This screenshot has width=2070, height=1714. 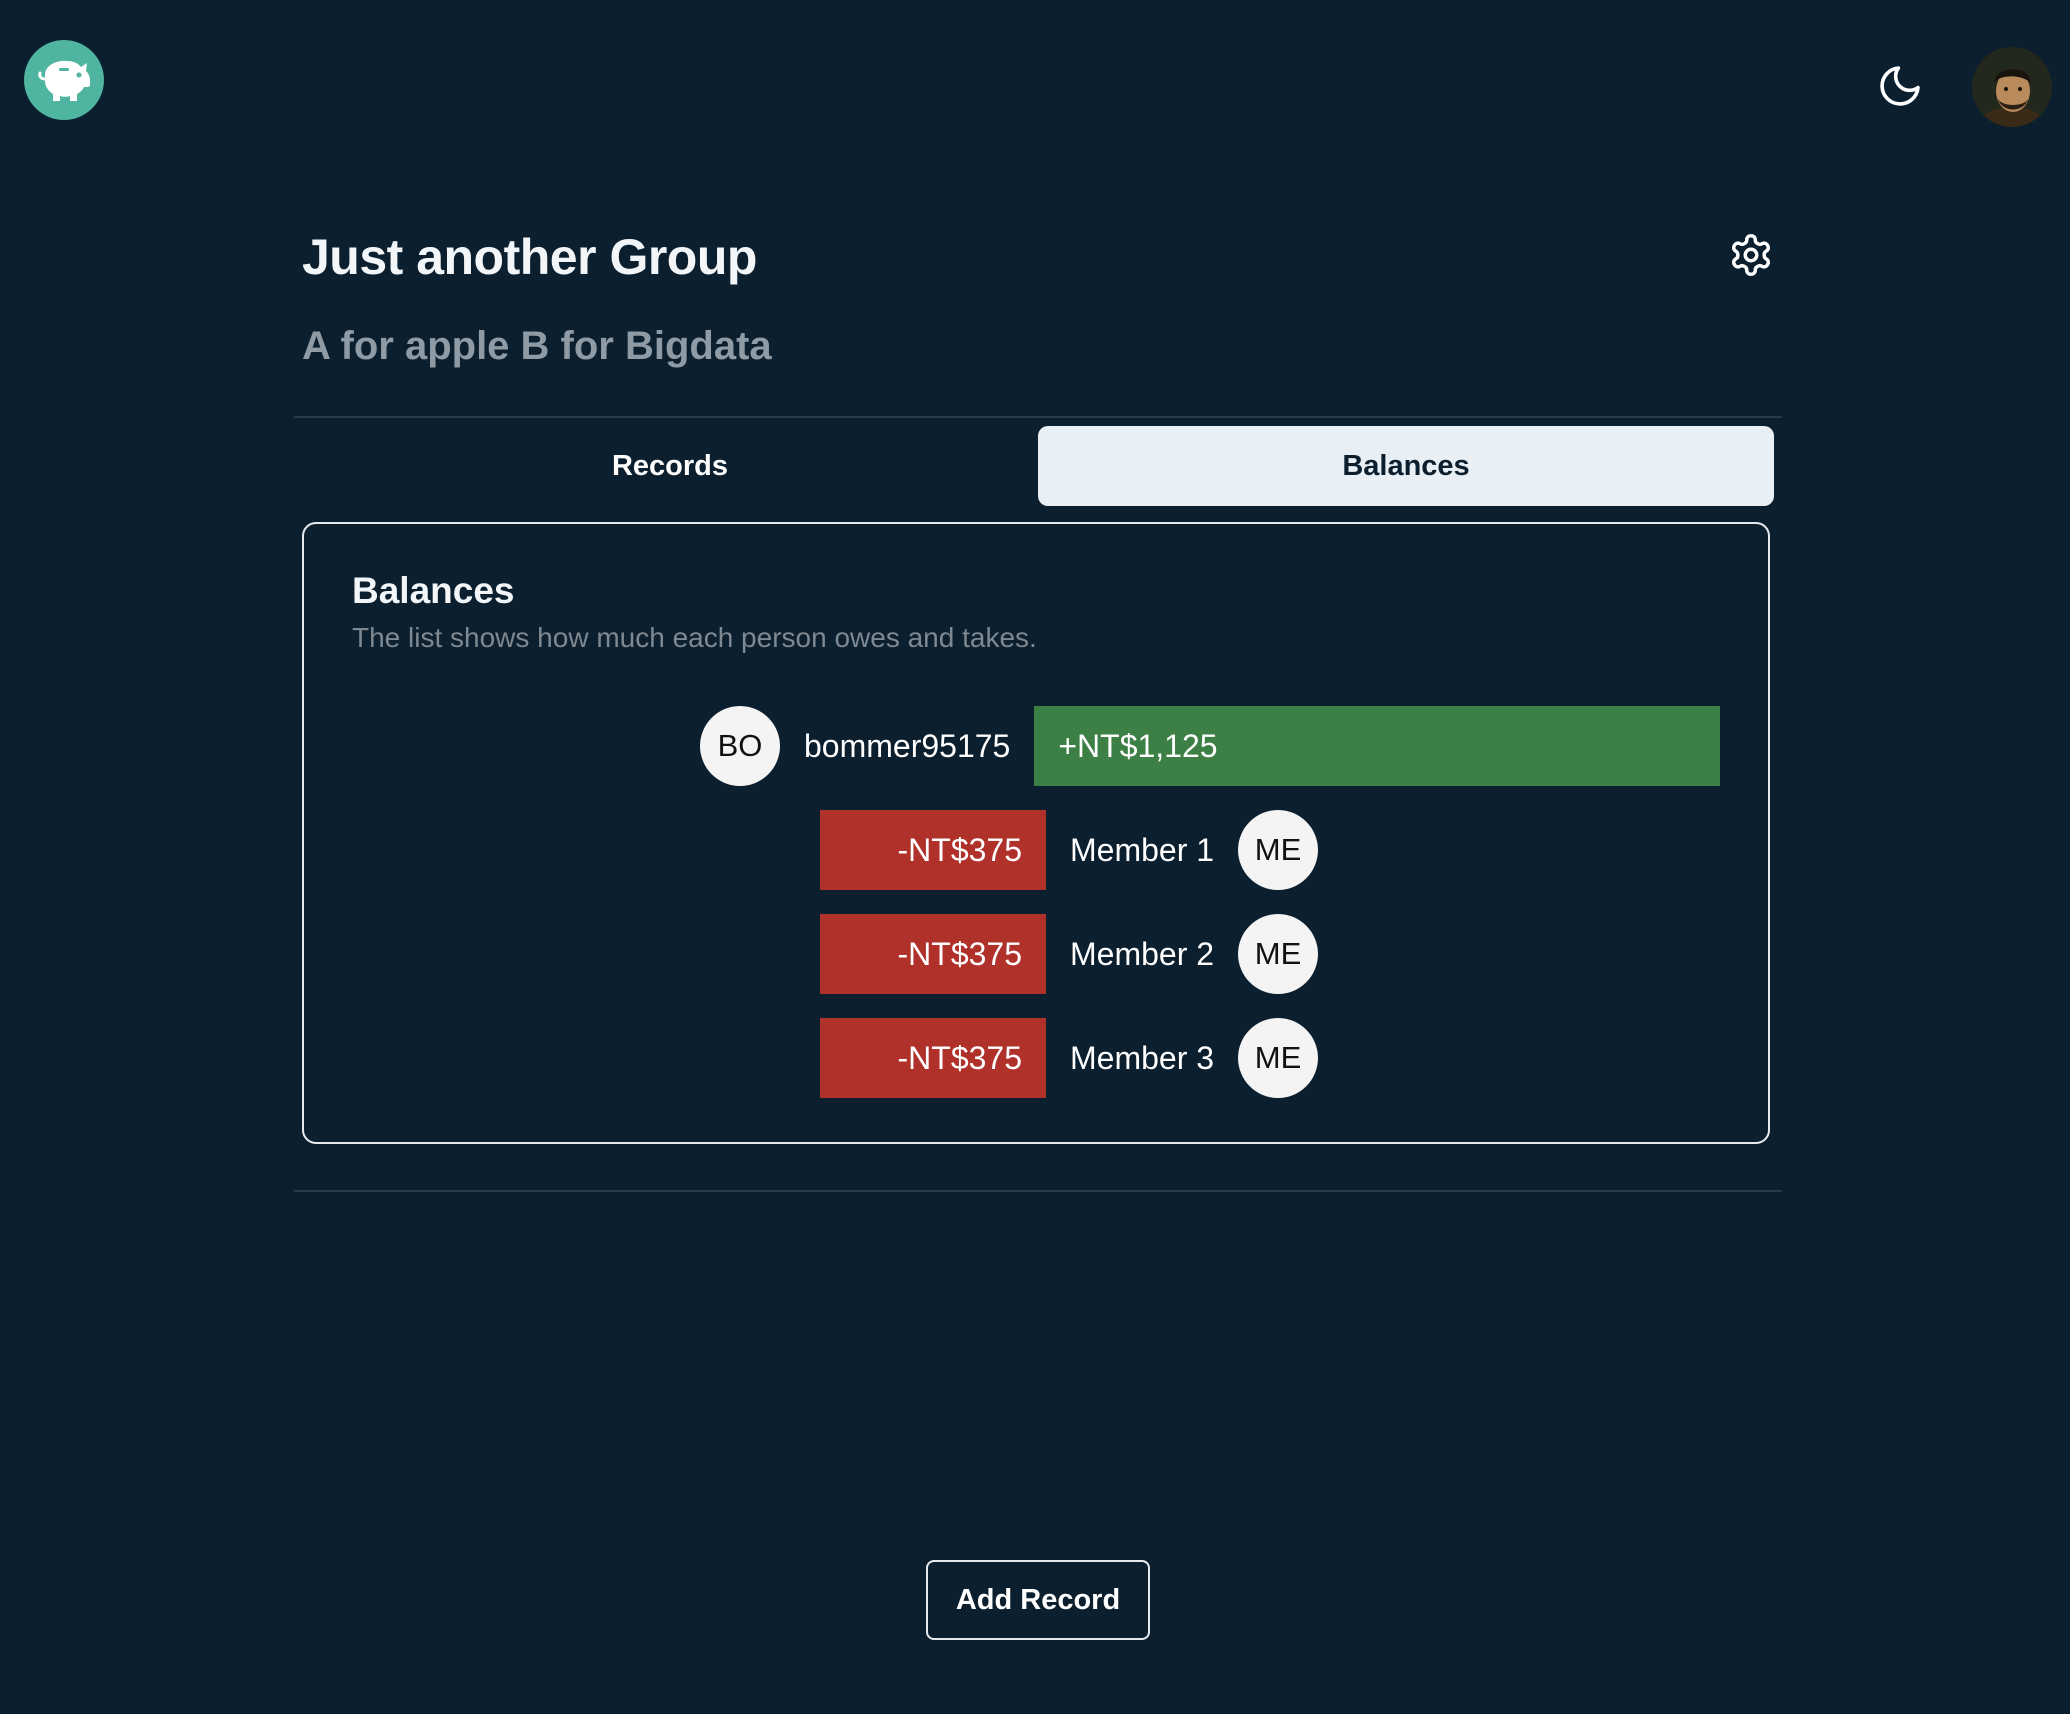 I want to click on group-settings-button, so click(x=1751, y=255).